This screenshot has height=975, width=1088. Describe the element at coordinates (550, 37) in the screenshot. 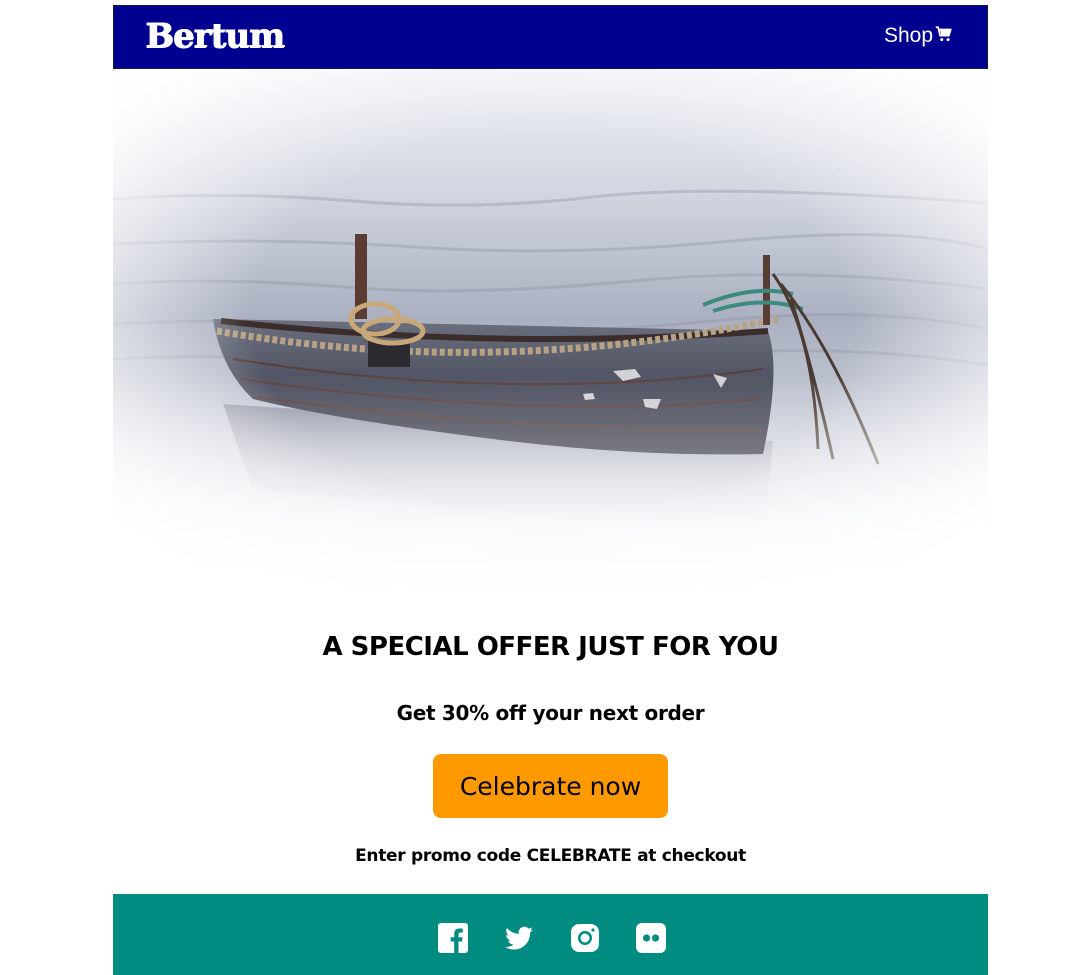

I see `header-bar: Bertum Shop` at that location.